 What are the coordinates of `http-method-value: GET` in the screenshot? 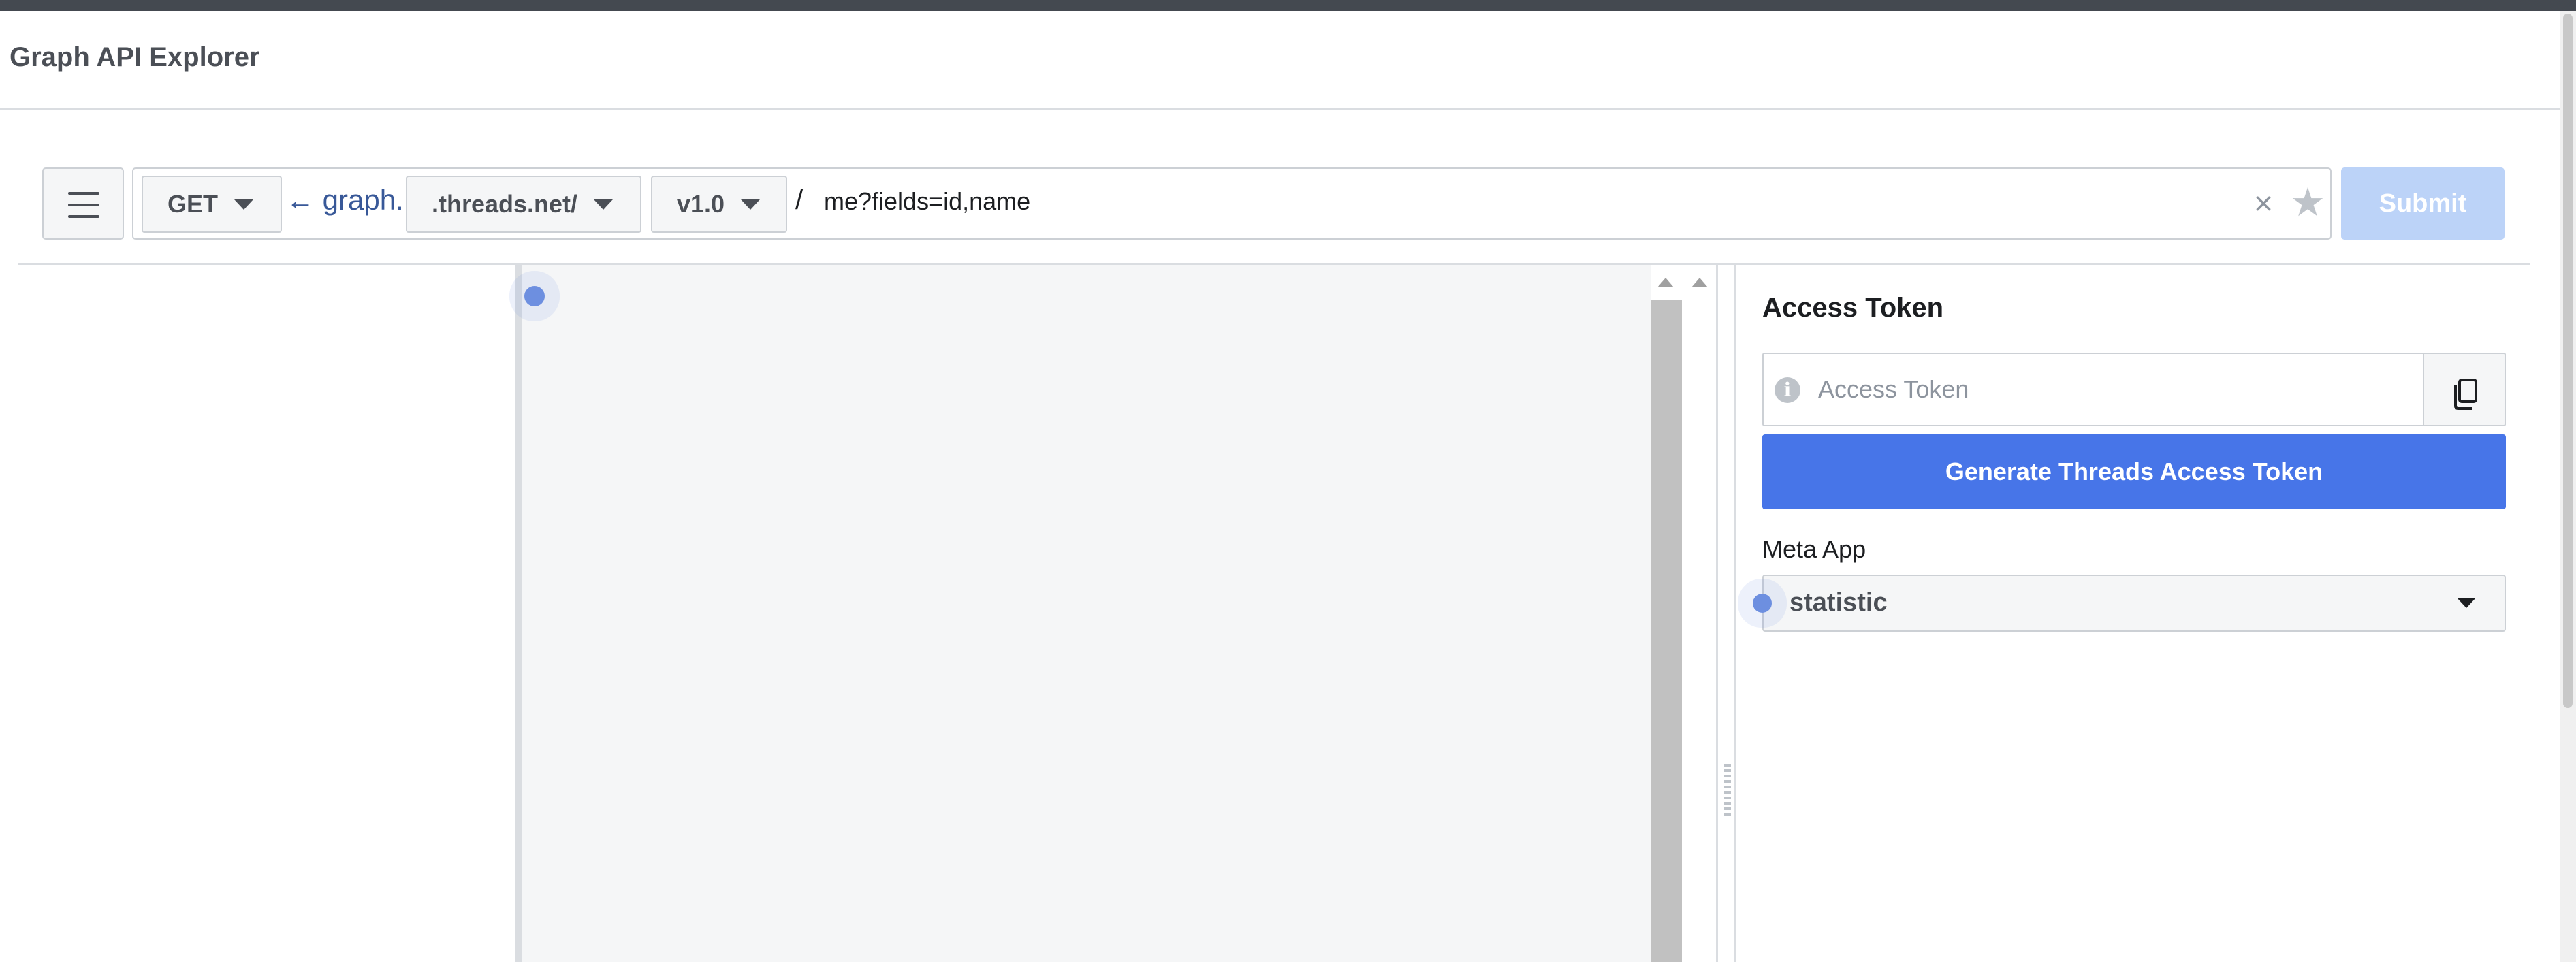 It's located at (193, 204).